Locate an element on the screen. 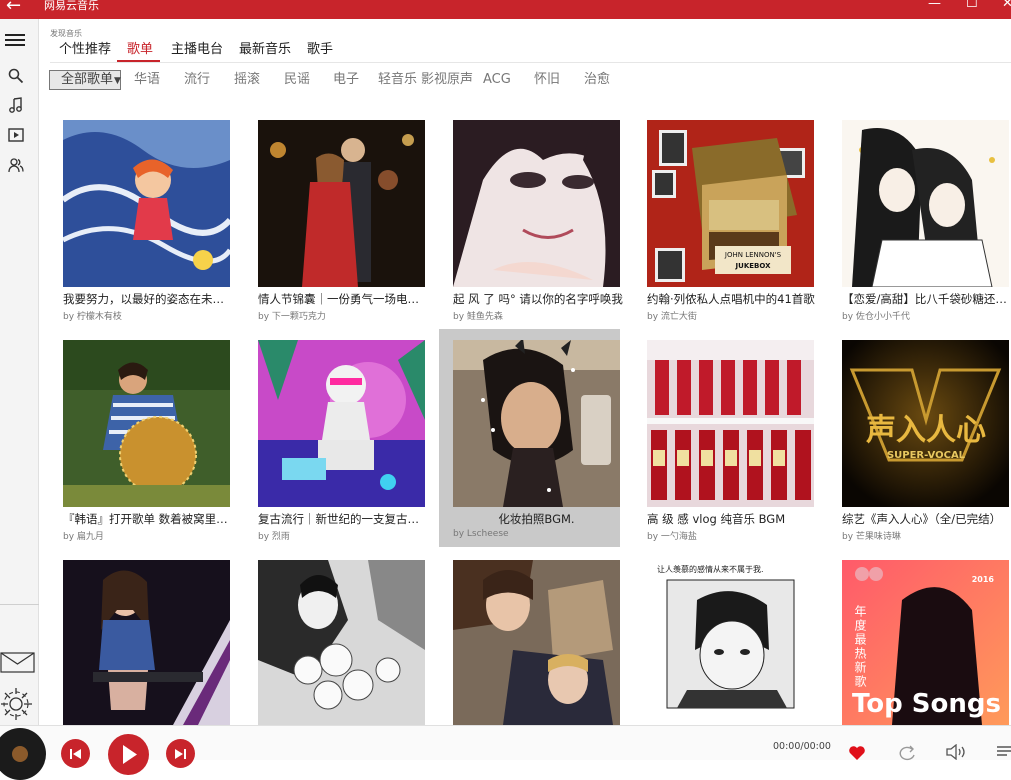 Image resolution: width=1011 pixels, height=780 pixels. playlist-creator: by 下一颗巧克力 is located at coordinates (292, 315).